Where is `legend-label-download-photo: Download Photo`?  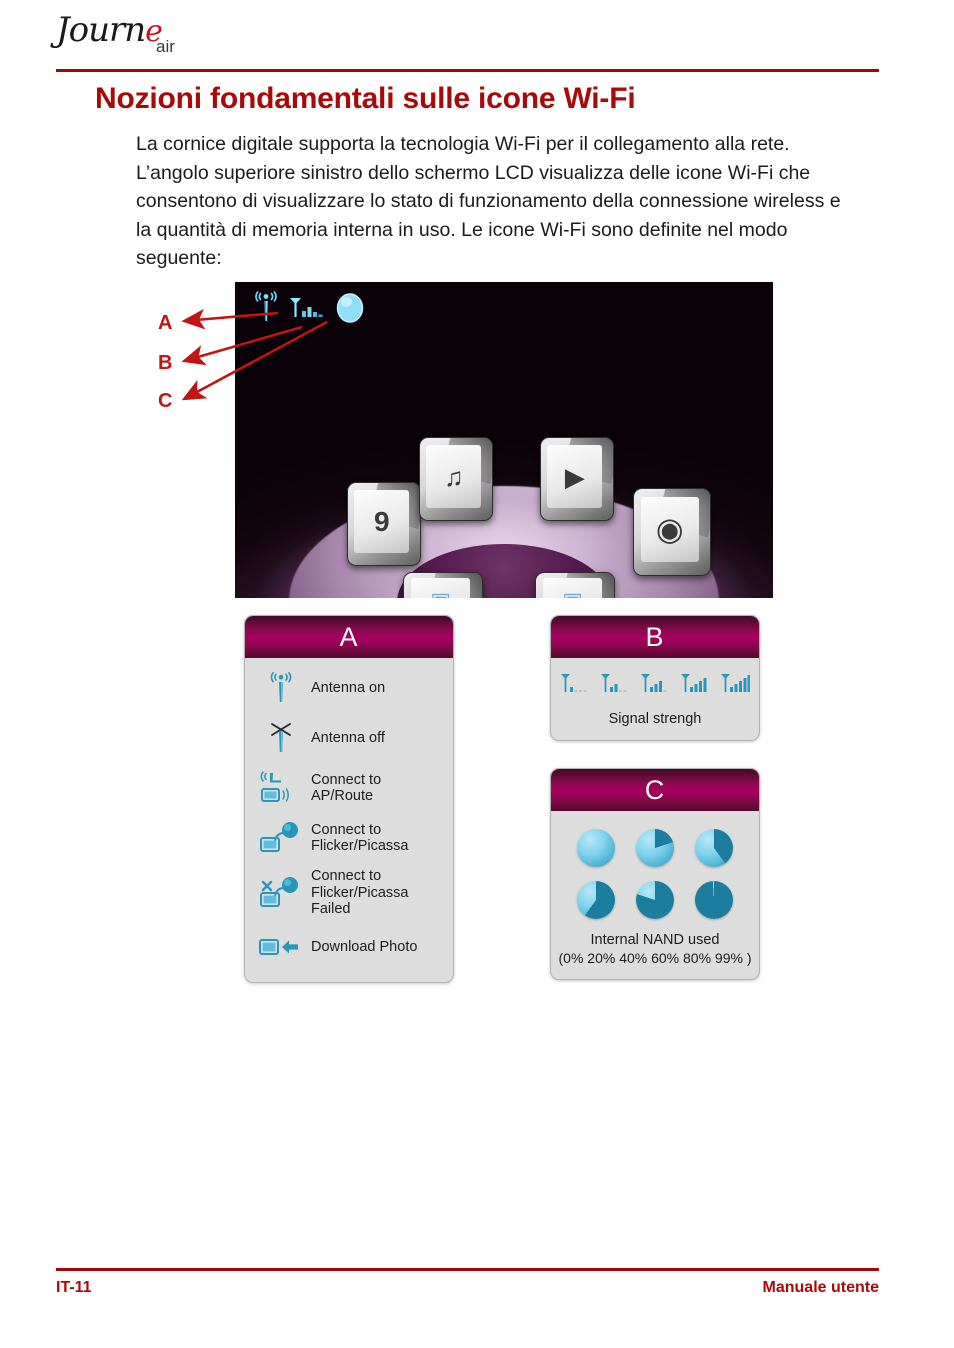
legend-label-download-photo: Download Photo is located at coordinates (364, 947).